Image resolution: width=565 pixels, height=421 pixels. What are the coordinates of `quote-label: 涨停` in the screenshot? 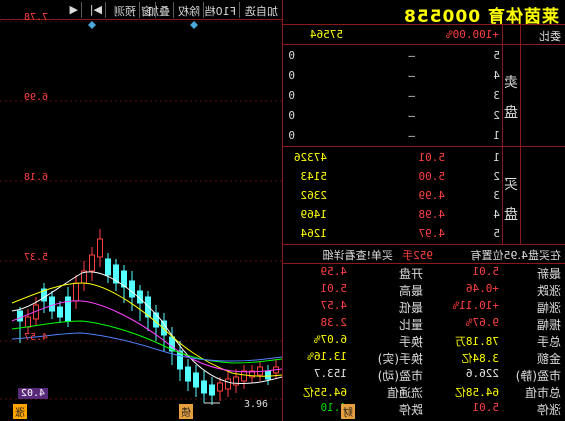 It's located at (548, 410).